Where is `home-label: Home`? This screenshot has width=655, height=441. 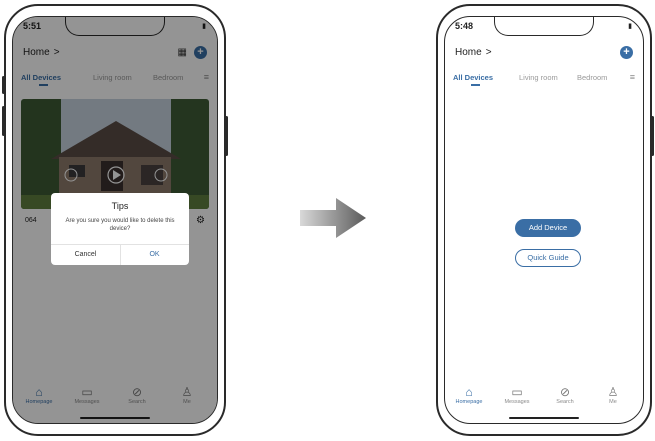
home-label: Home is located at coordinates (468, 52).